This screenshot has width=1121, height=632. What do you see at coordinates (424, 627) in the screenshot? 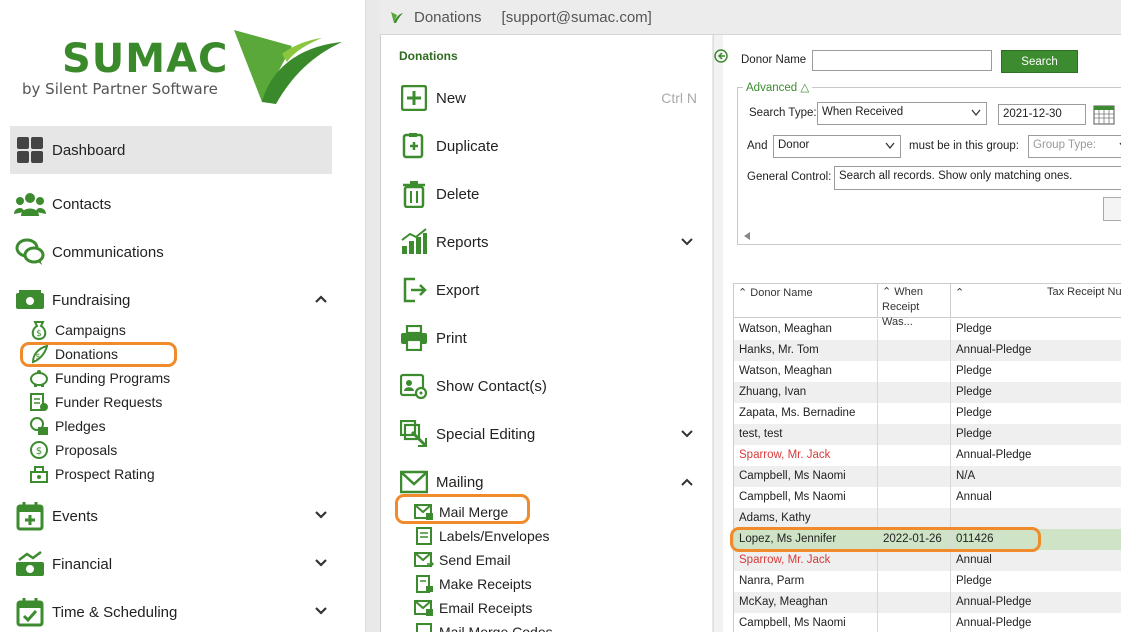
I see `codes-icon` at bounding box center [424, 627].